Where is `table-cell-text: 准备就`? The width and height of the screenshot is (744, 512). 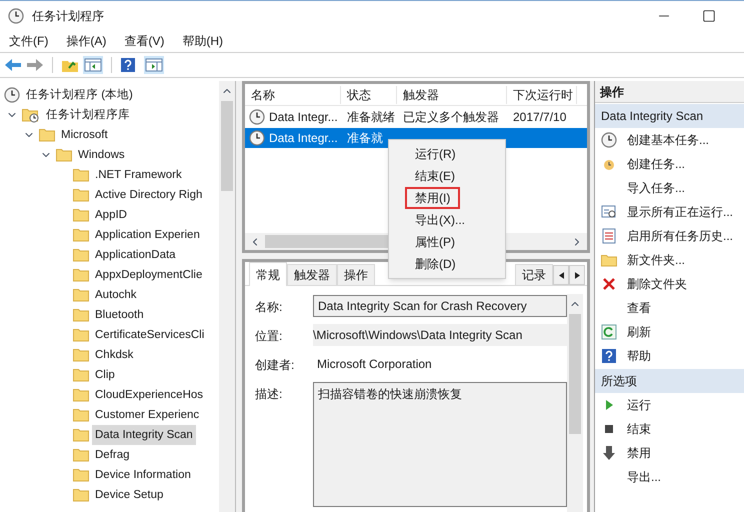 table-cell-text: 准备就 is located at coordinates (365, 138).